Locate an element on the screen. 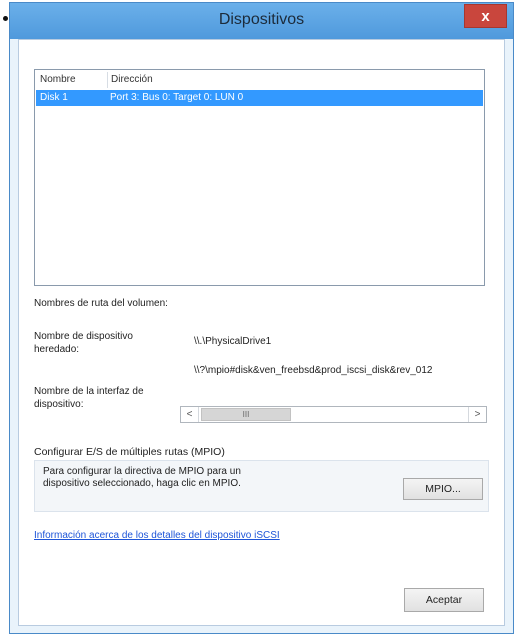 Image resolution: width=519 pixels, height=636 pixels. interface-name-scrollbar: < III > is located at coordinates (333, 414).